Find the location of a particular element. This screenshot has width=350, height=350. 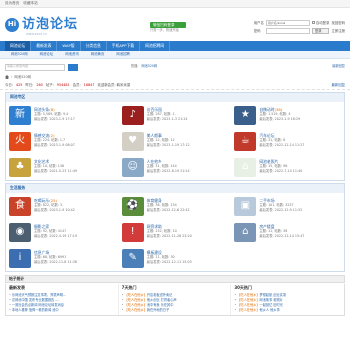

forum-last-post: 最后发表: 2022-7-14 11:40 is located at coordinates (280, 171).